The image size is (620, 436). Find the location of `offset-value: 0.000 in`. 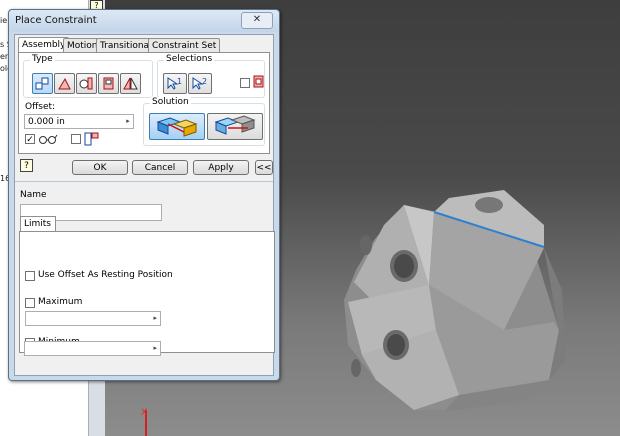

offset-value: 0.000 in is located at coordinates (46, 122).